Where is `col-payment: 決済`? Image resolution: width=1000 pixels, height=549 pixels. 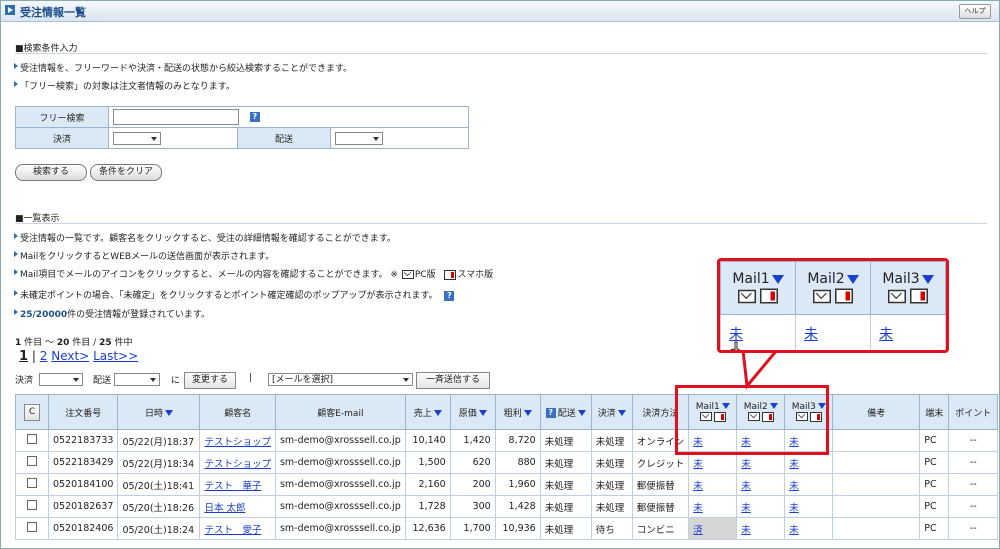
col-payment: 決済 is located at coordinates (611, 412).